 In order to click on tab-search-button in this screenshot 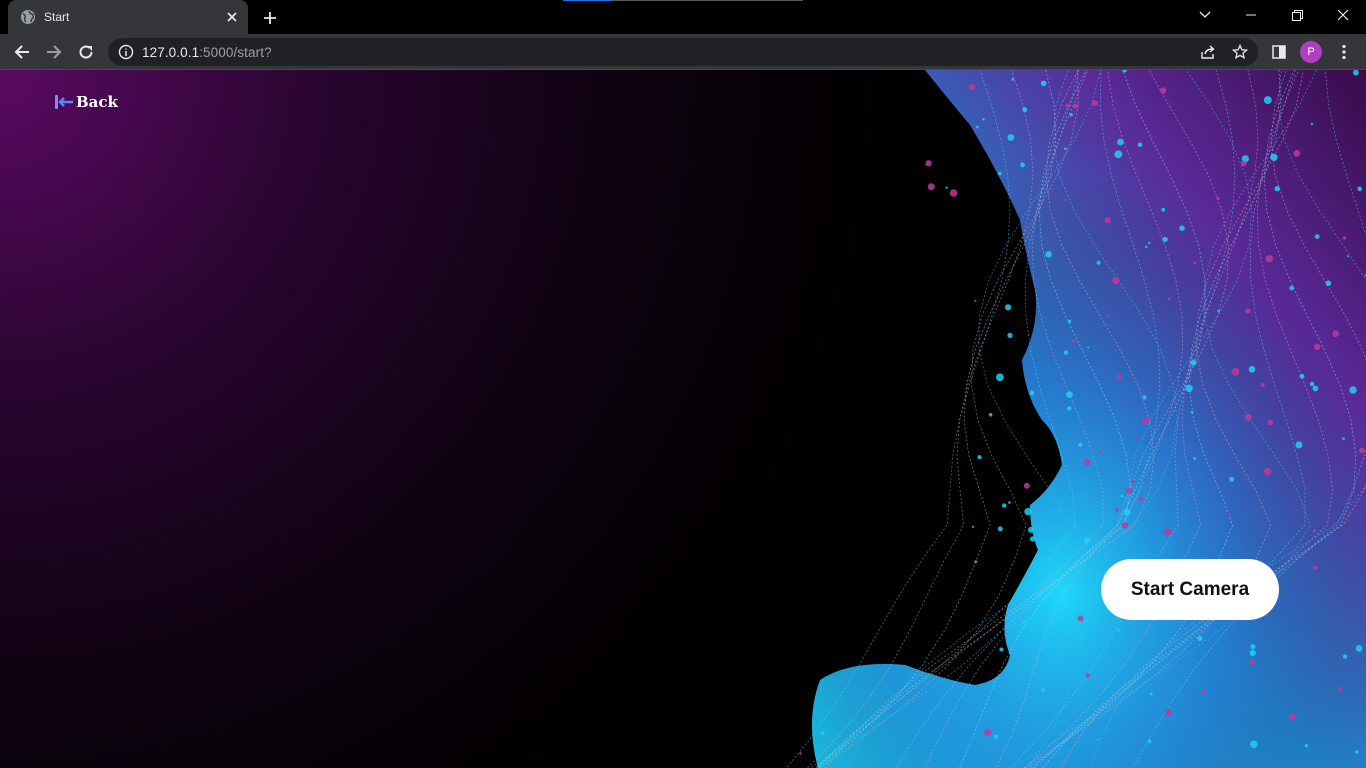, I will do `click(1205, 15)`.